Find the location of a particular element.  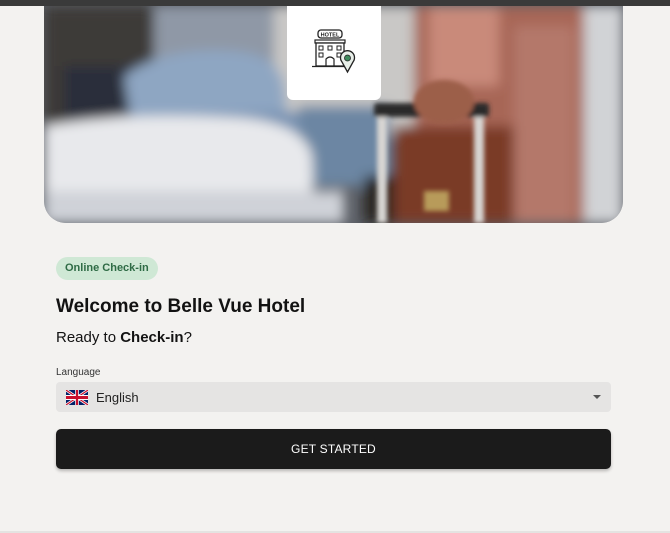

language-select: English is located at coordinates (333, 397).